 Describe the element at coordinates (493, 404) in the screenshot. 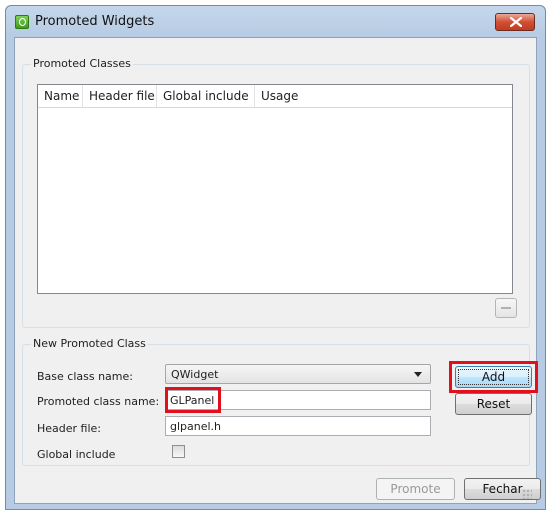

I see `reset-button: Reset` at that location.